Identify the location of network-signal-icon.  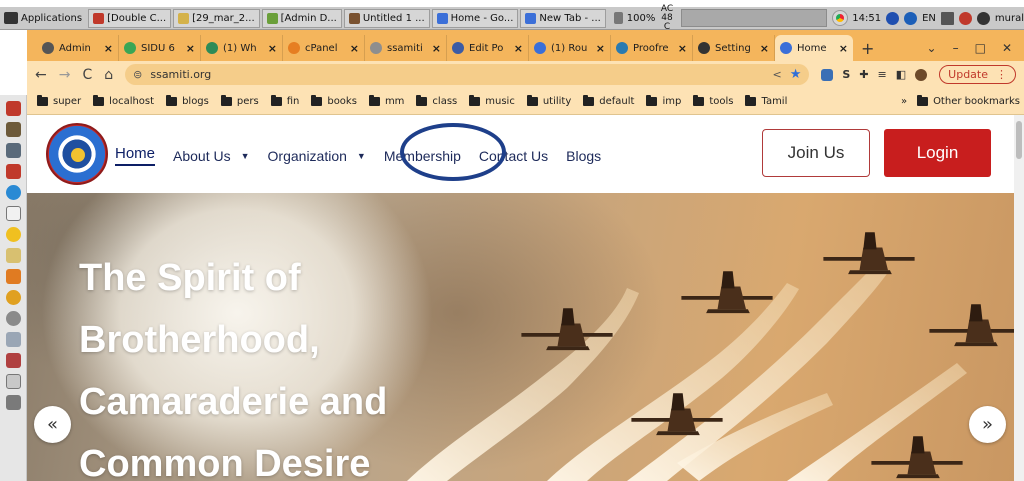
(947, 18).